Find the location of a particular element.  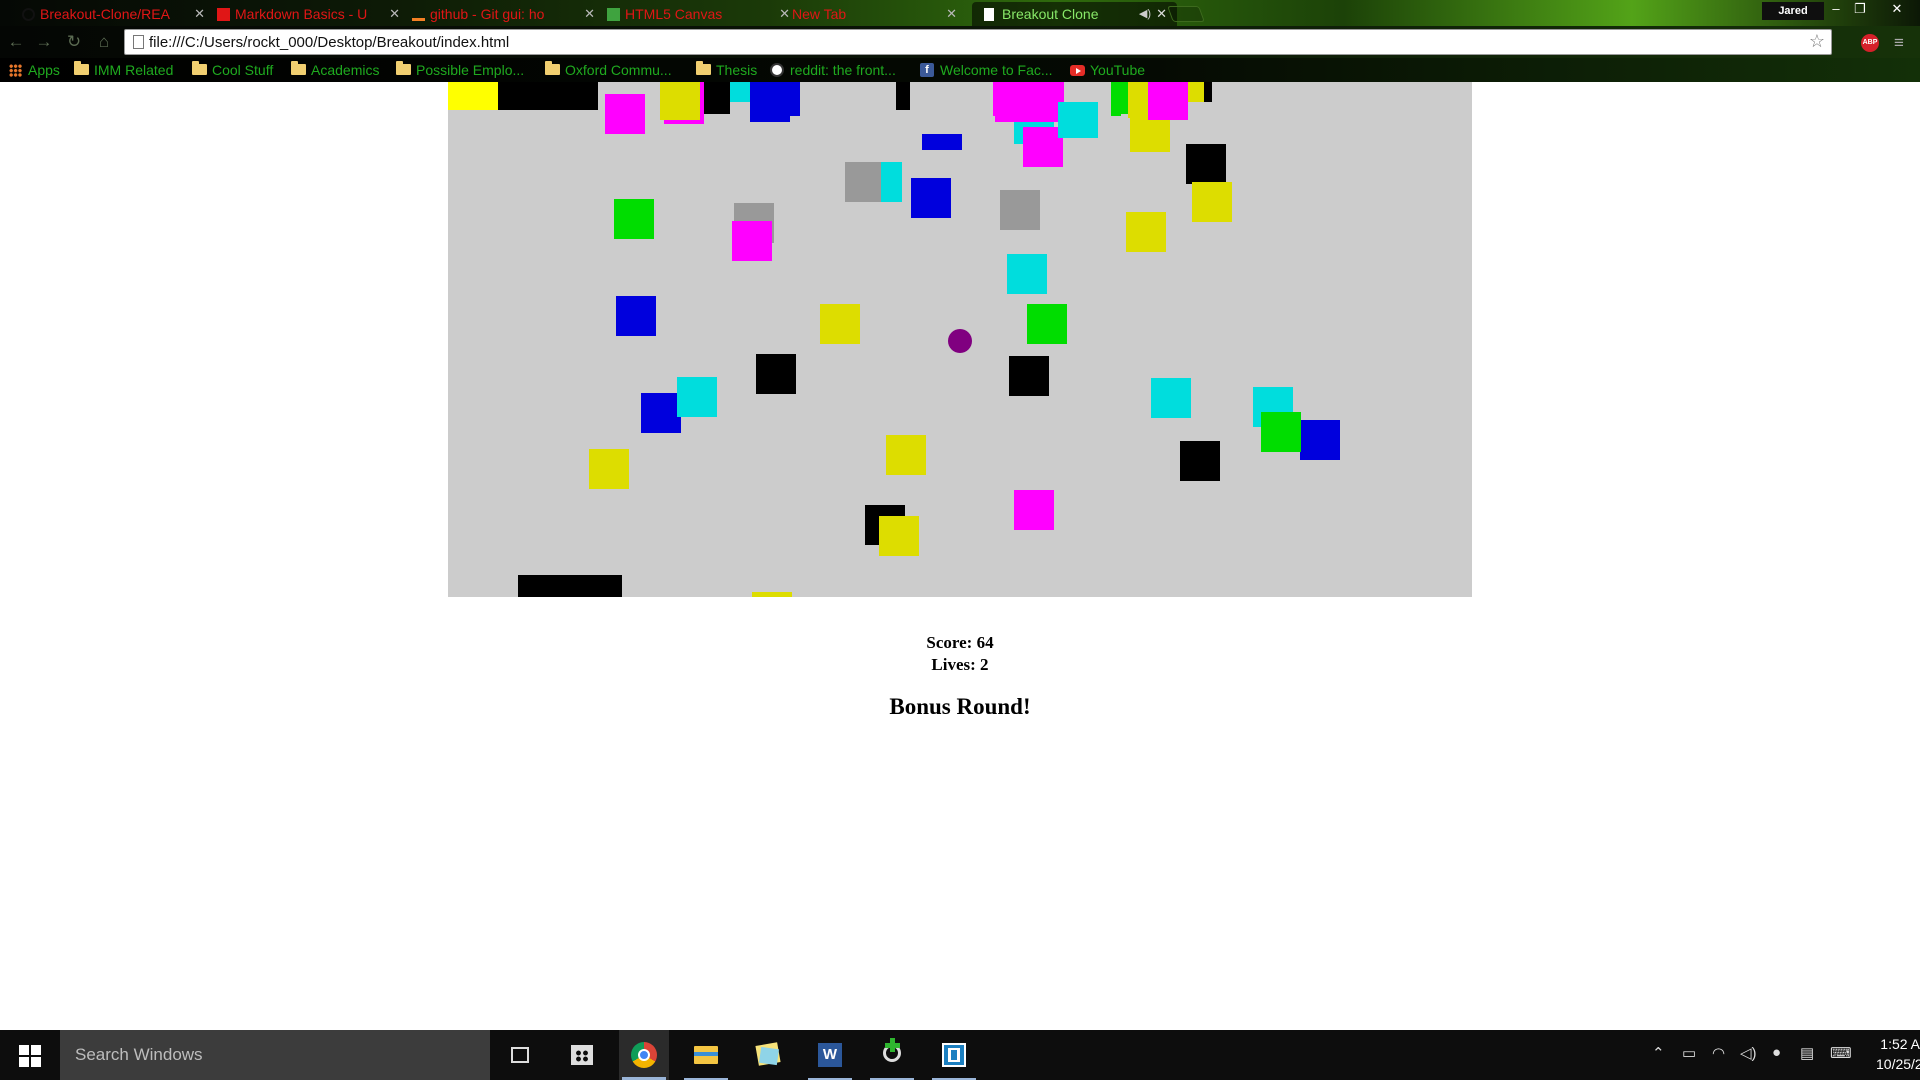

bookmark-label: IMM Related is located at coordinates (134, 70).